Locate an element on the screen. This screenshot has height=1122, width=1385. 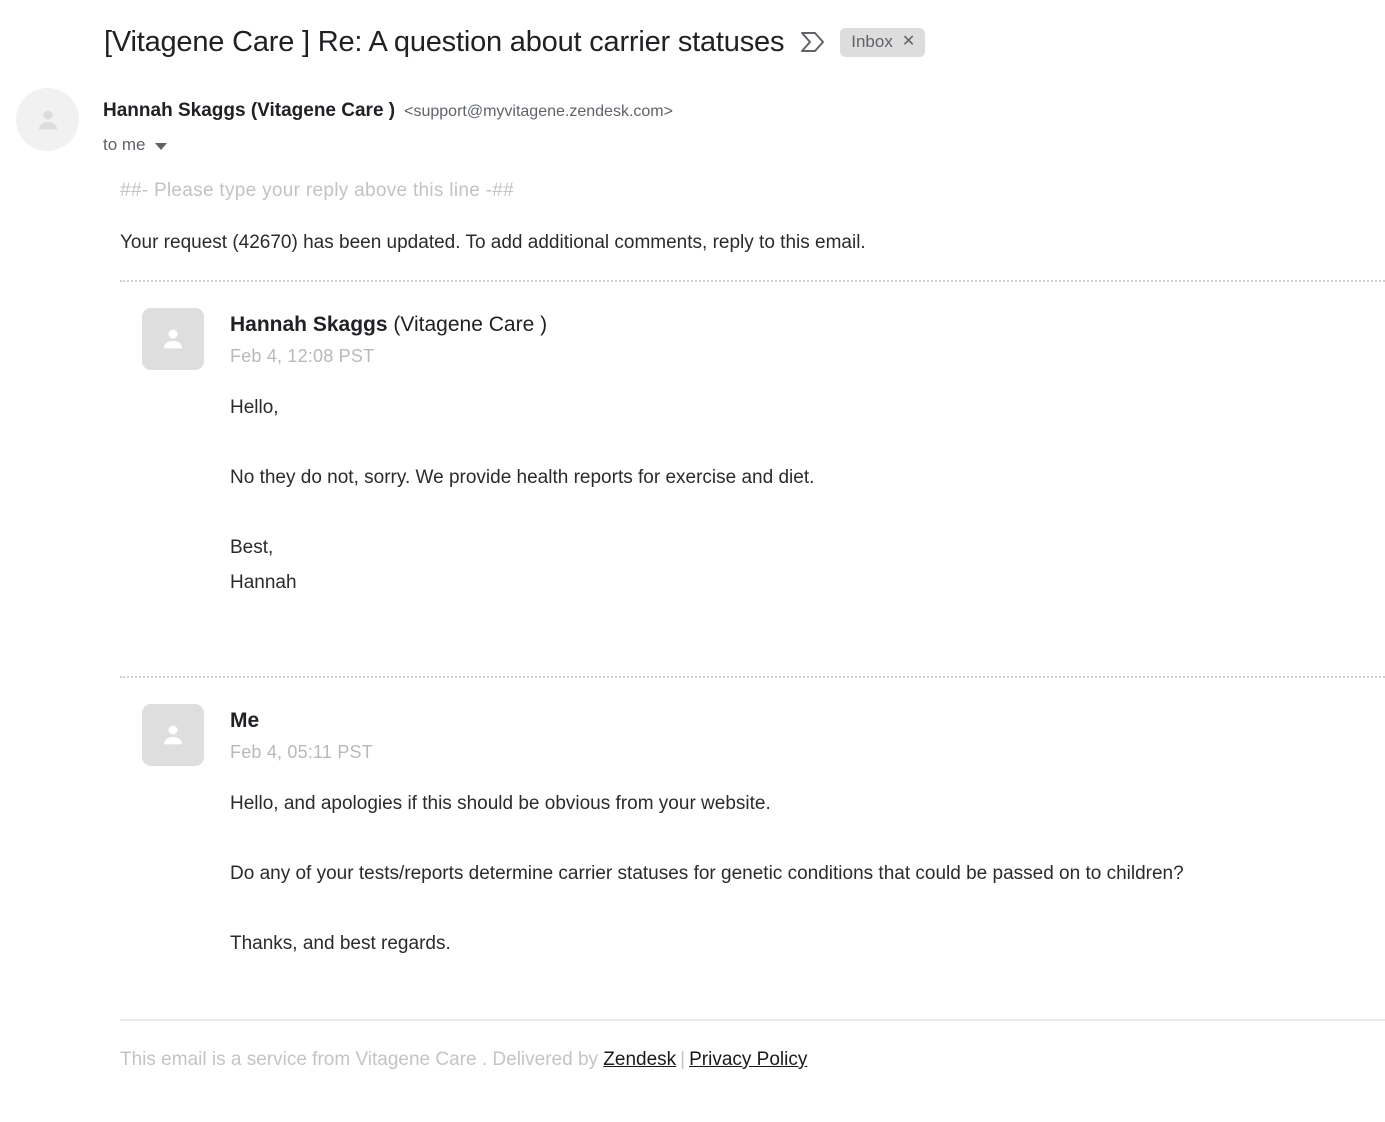
comment-author: Me is located at coordinates (301, 720).